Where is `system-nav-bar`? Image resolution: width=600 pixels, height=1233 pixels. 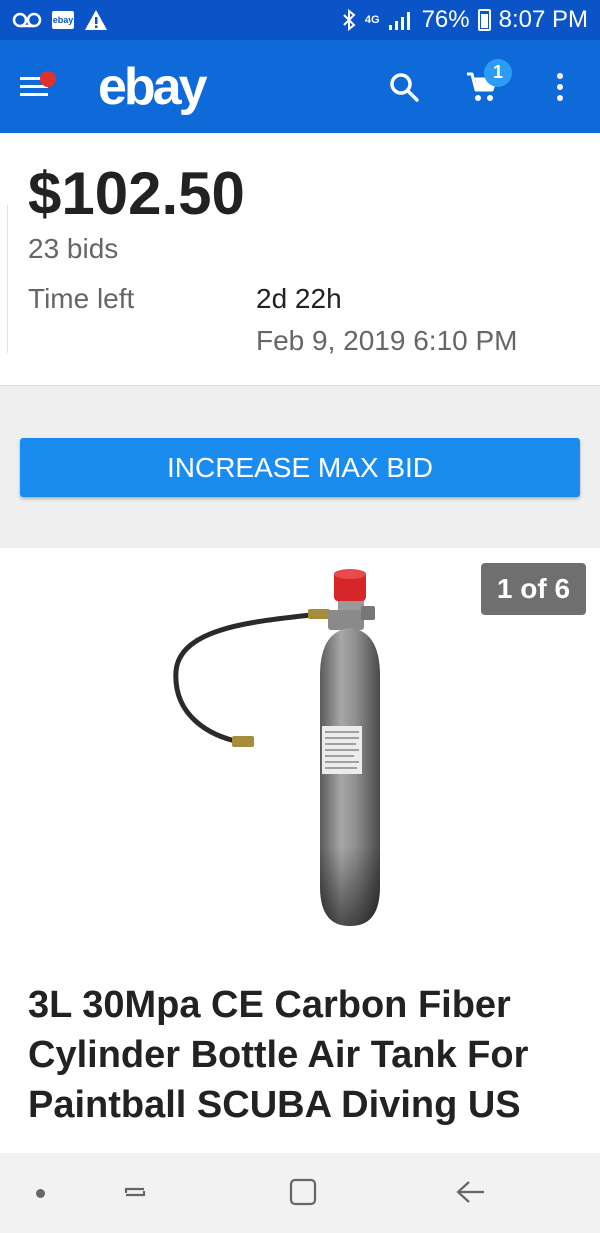 system-nav-bar is located at coordinates (300, 1193).